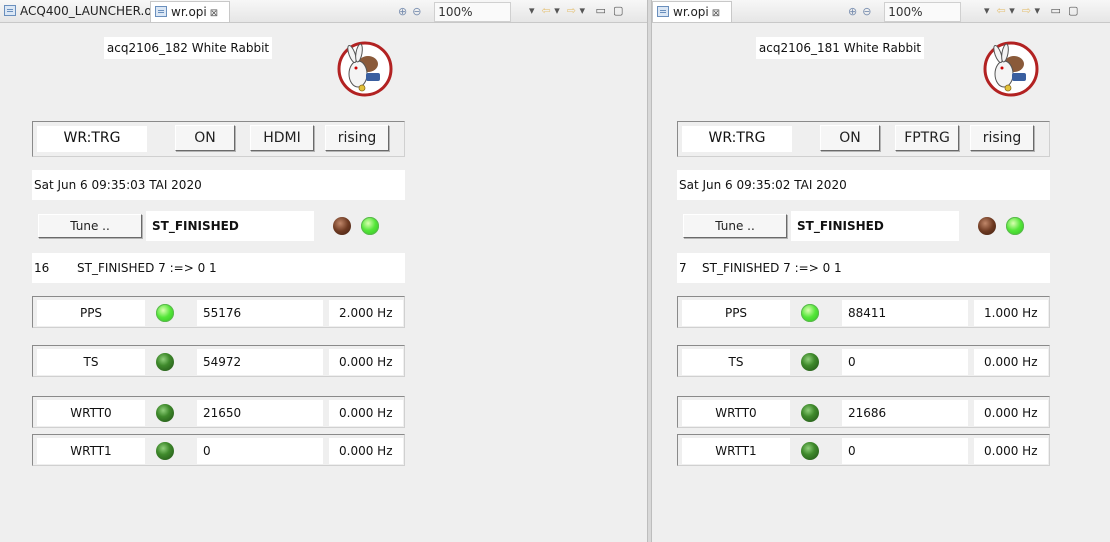 Image resolution: width=1110 pixels, height=542 pixels. I want to click on opi-file-icon, so click(161, 11).